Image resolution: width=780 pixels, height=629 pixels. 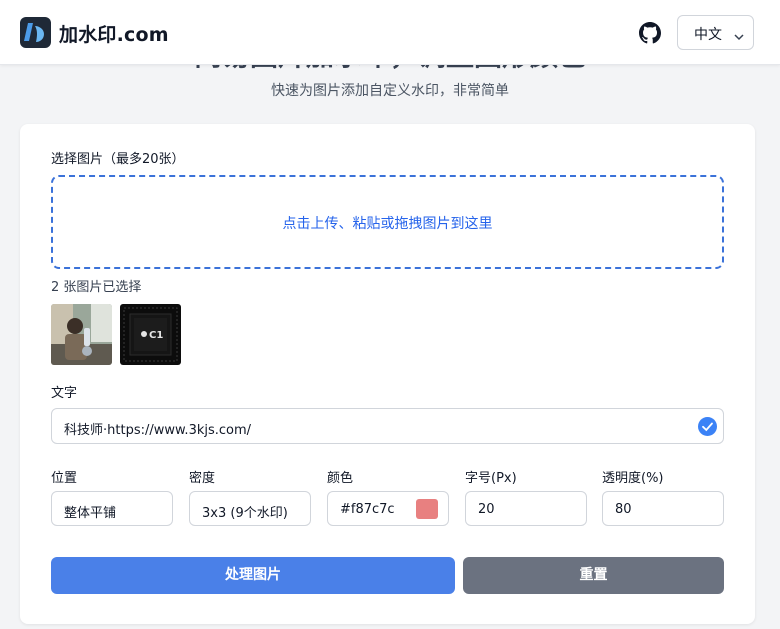 What do you see at coordinates (663, 508) in the screenshot?
I see `opacity-input: 80` at bounding box center [663, 508].